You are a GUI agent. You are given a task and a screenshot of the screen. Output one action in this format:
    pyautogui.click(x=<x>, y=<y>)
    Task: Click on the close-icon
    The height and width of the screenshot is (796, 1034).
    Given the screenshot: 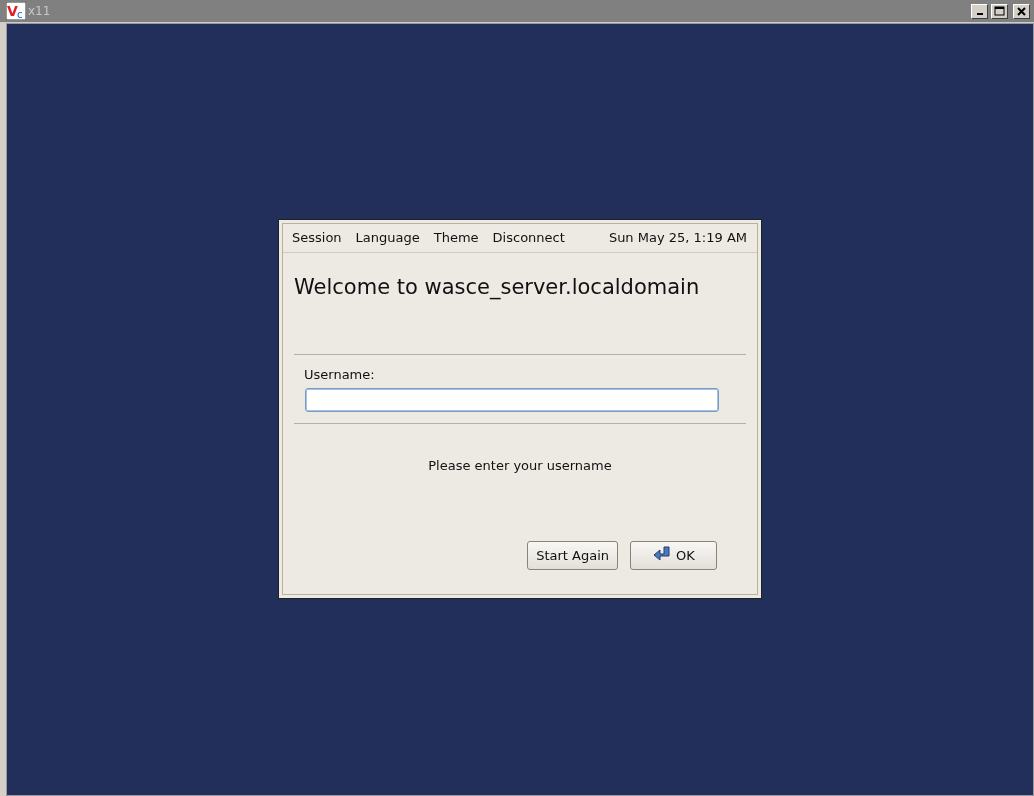 What is the action you would take?
    pyautogui.click(x=1021, y=11)
    